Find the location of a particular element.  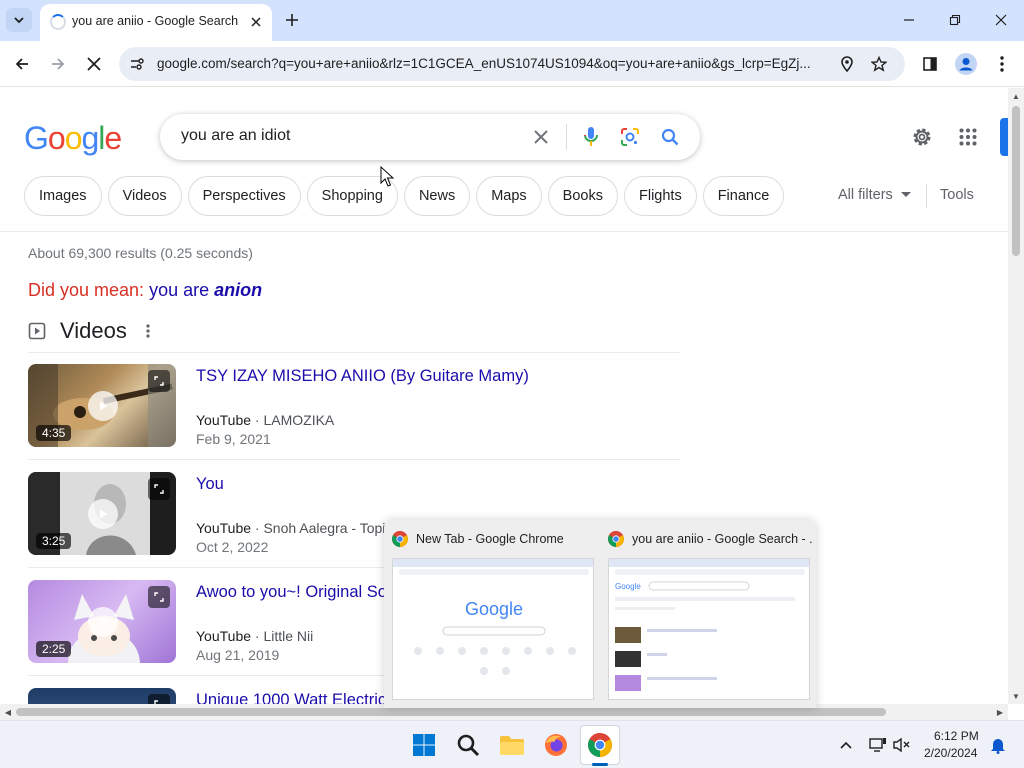

volume-button is located at coordinates (902, 745).